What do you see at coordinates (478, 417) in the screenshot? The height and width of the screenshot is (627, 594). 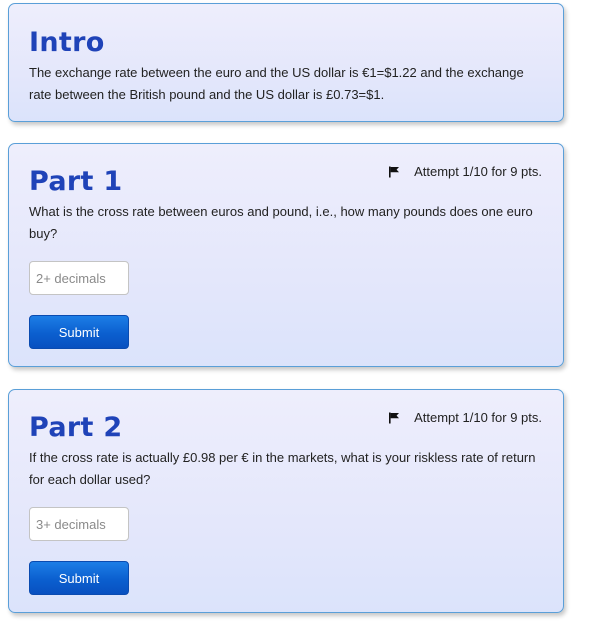 I see `part-2-attempt-text: Attempt 1/10 for 9 pts.` at bounding box center [478, 417].